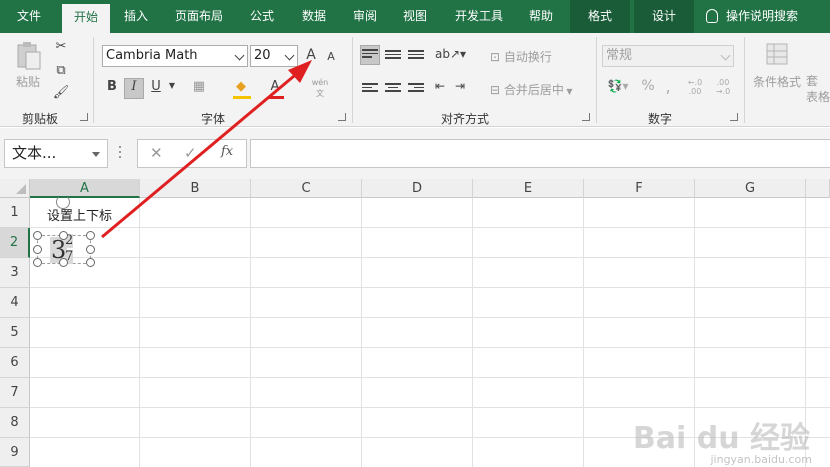 The width and height of the screenshot is (830, 467). I want to click on cut-icon: ✂, so click(61, 46).